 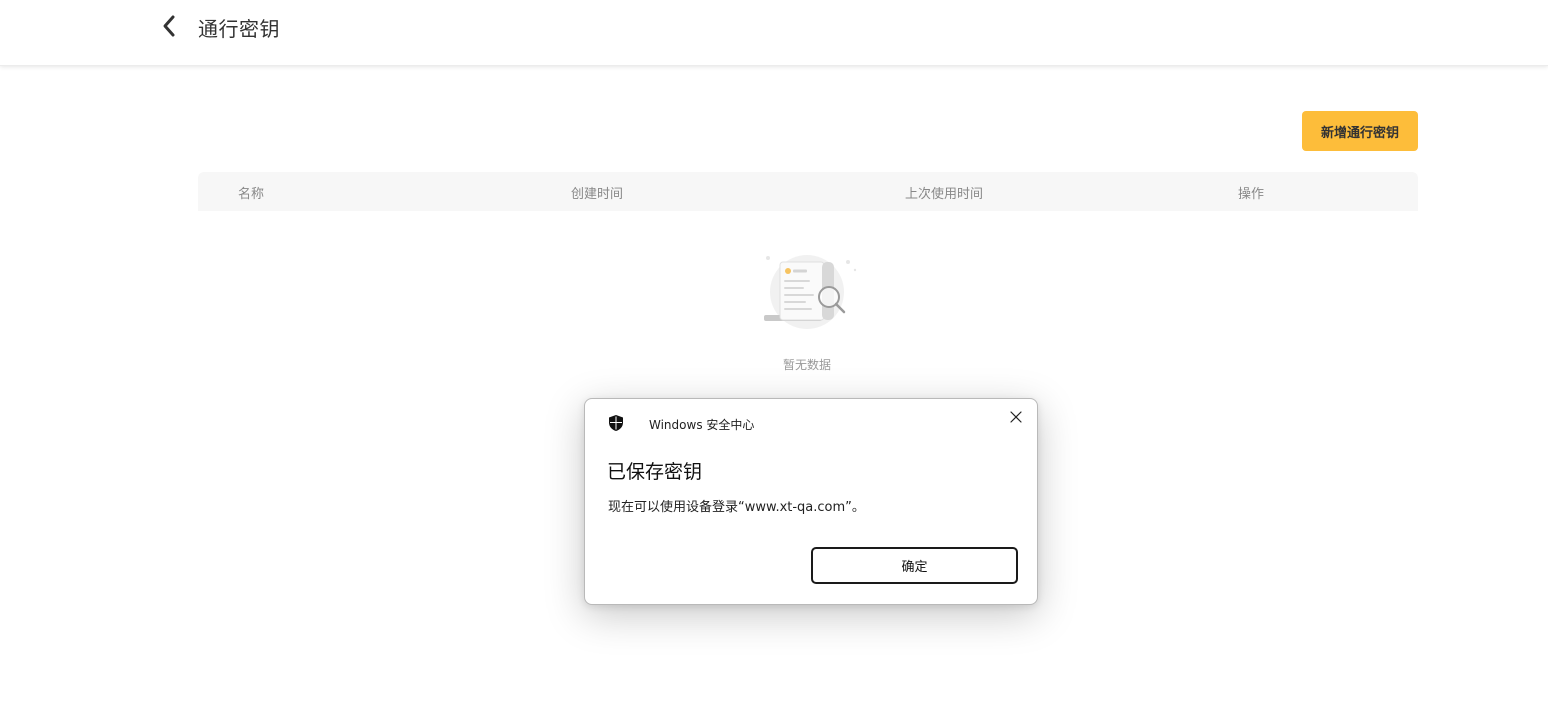 I want to click on dialog-message: 现在可以使用设备登录“www.xt-qa.com”。, so click(x=736, y=507).